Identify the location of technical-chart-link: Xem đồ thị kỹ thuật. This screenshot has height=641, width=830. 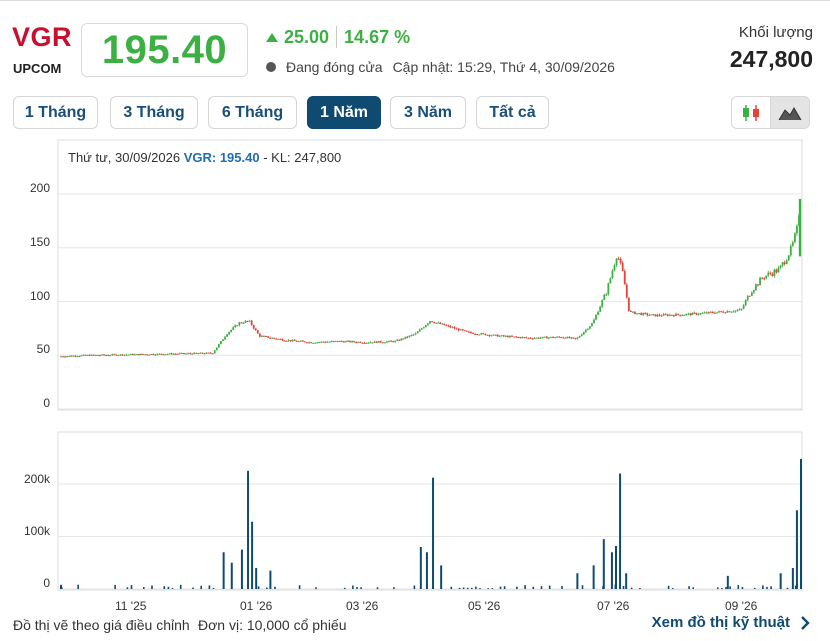
(732, 622).